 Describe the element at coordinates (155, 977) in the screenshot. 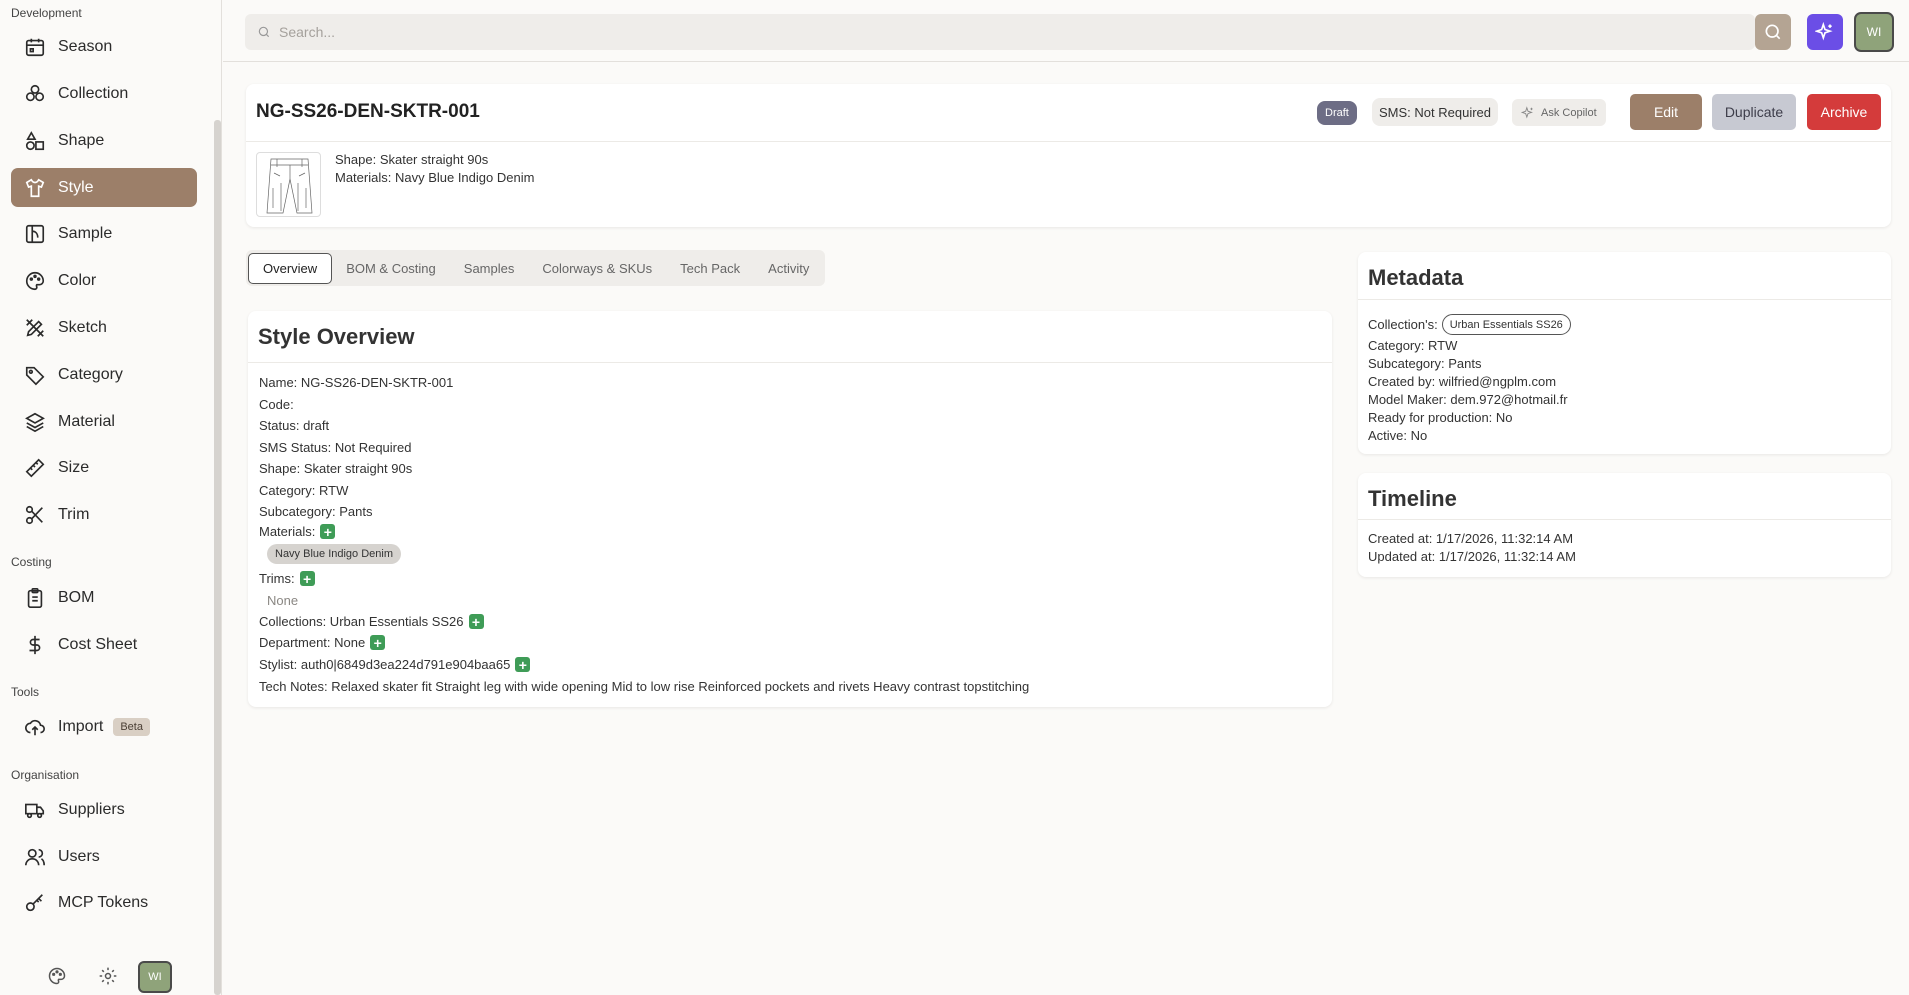

I see `sidebar-user-avatar: WI` at that location.